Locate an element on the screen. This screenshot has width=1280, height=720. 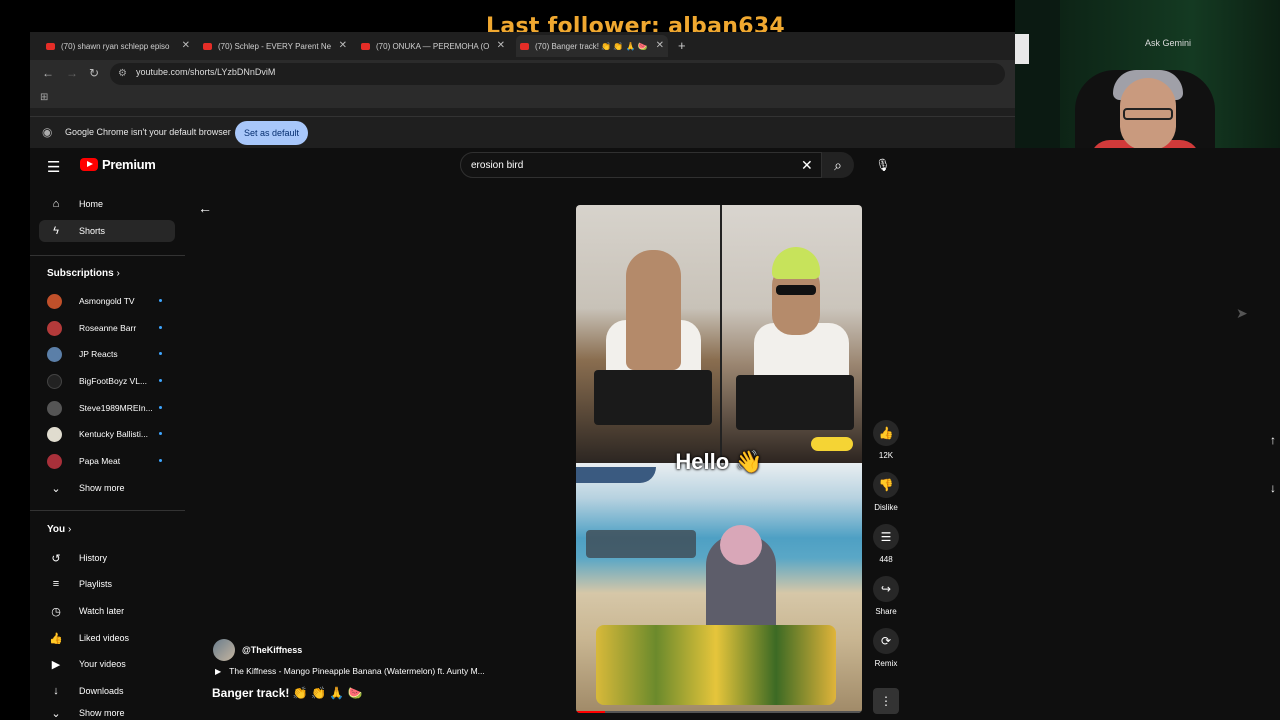
show-more-subscriptions: ⌄ Show more is located at coordinates (107, 488).